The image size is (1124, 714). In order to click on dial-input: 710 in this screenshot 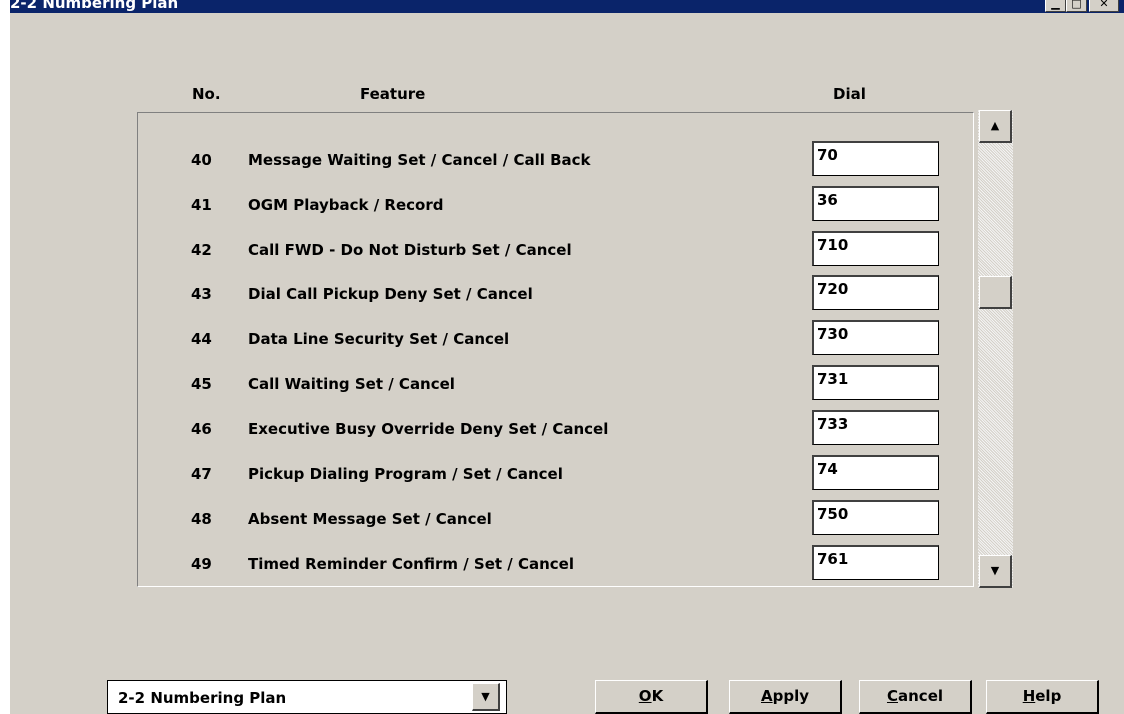, I will do `click(875, 248)`.